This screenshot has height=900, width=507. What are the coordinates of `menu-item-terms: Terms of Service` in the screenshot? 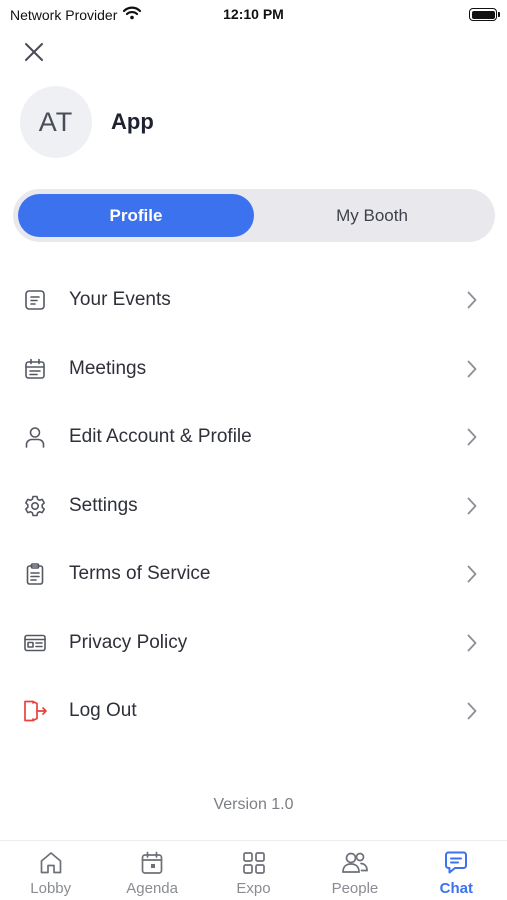 It's located at (253, 574).